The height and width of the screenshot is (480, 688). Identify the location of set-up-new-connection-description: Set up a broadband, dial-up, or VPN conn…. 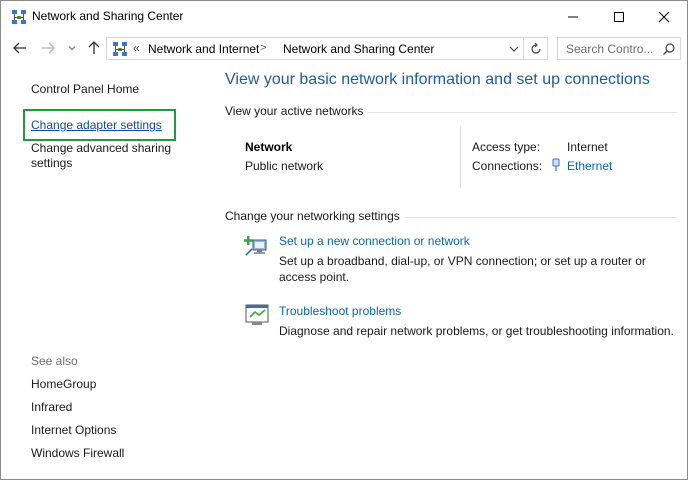
(462, 269).